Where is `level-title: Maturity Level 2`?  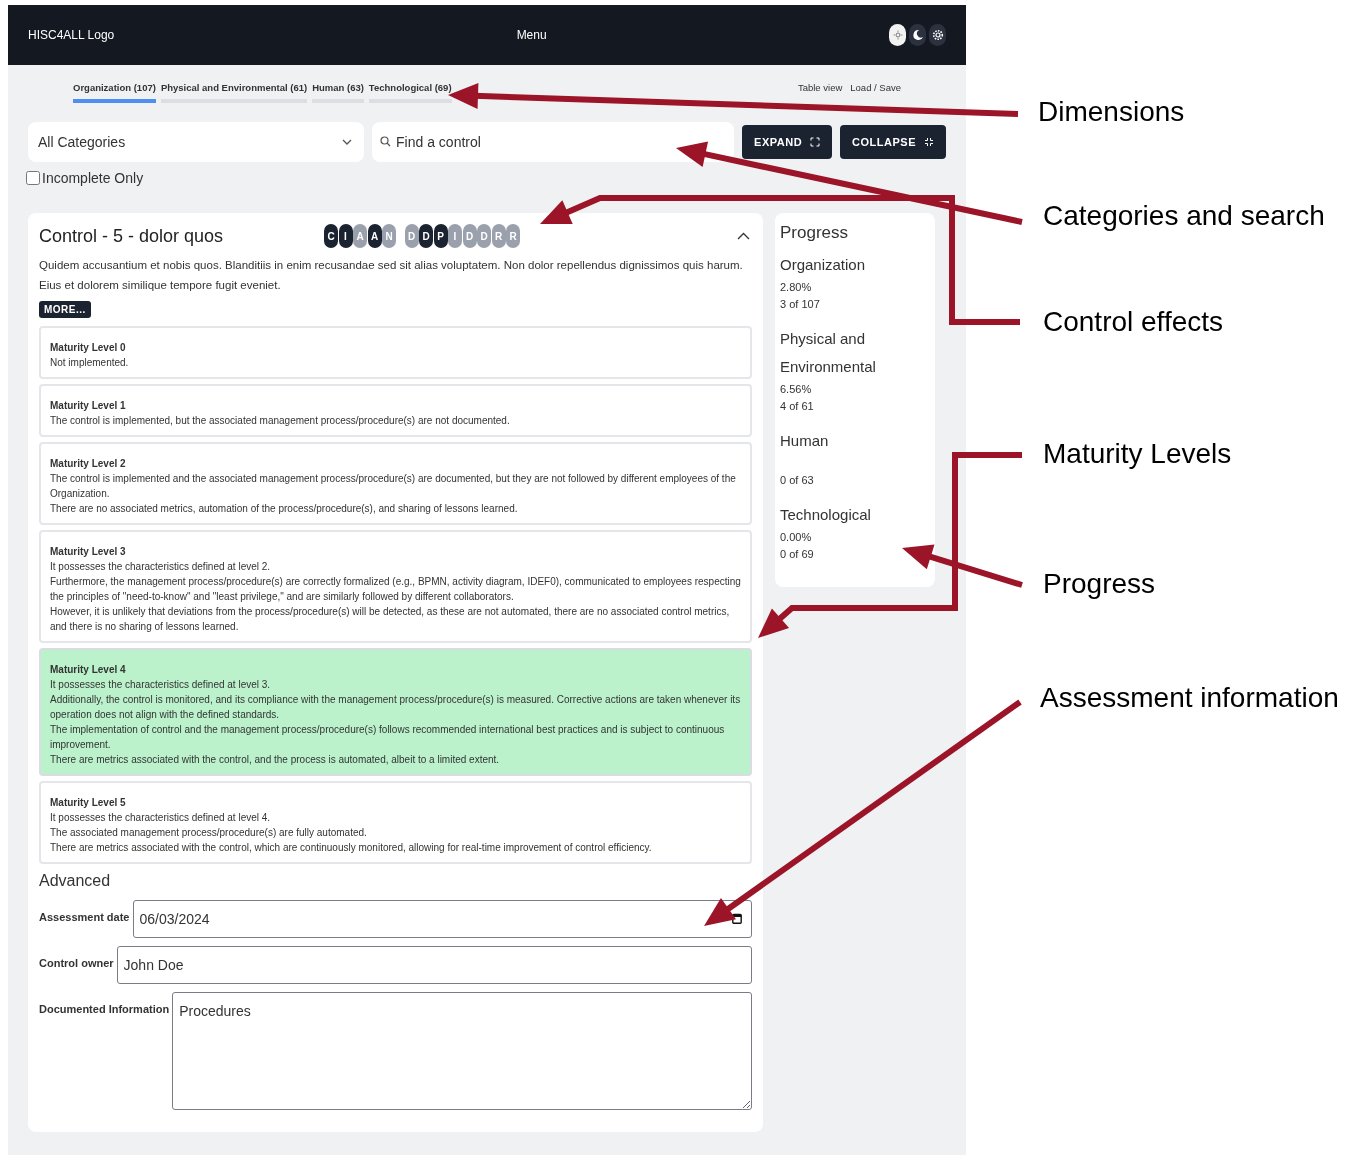
level-title: Maturity Level 2 is located at coordinates (88, 464).